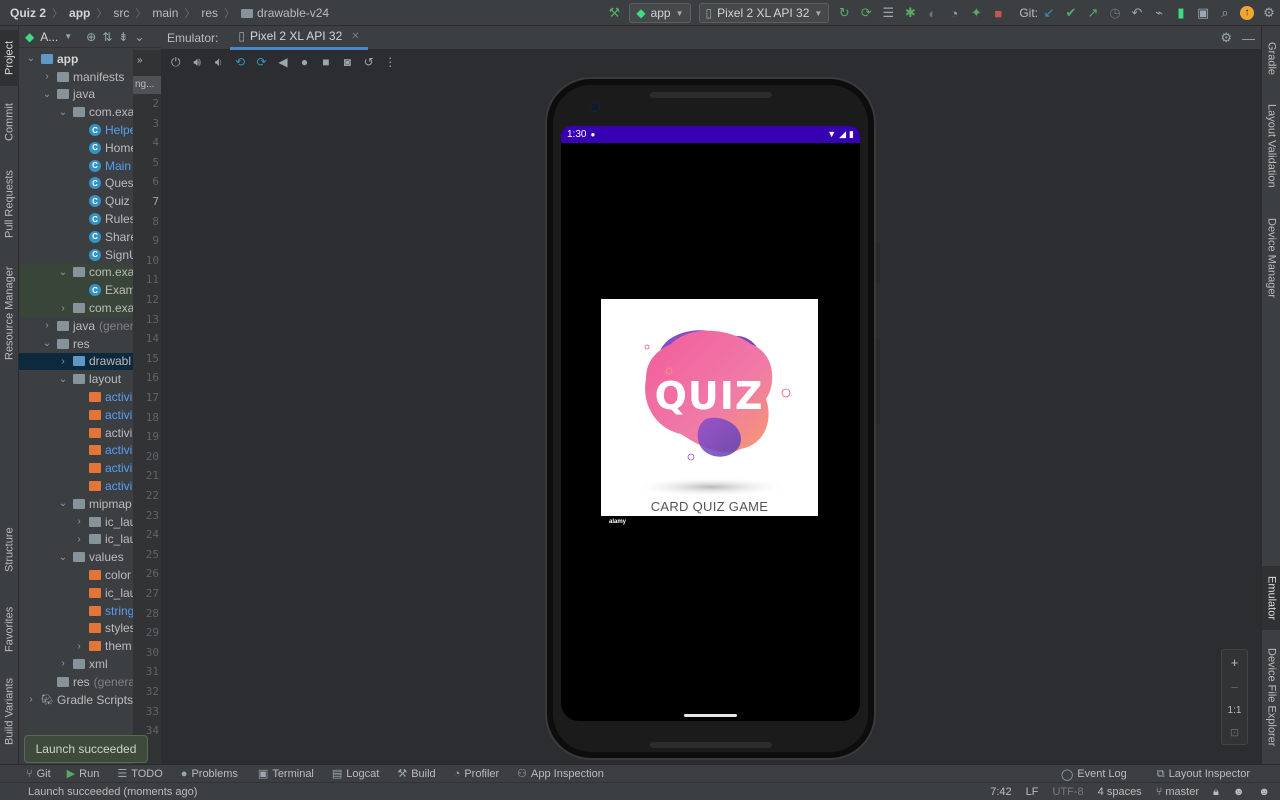 The height and width of the screenshot is (800, 1280). Describe the element at coordinates (866, 13) in the screenshot. I see `apply-code-changes-icon: ⟳` at that location.